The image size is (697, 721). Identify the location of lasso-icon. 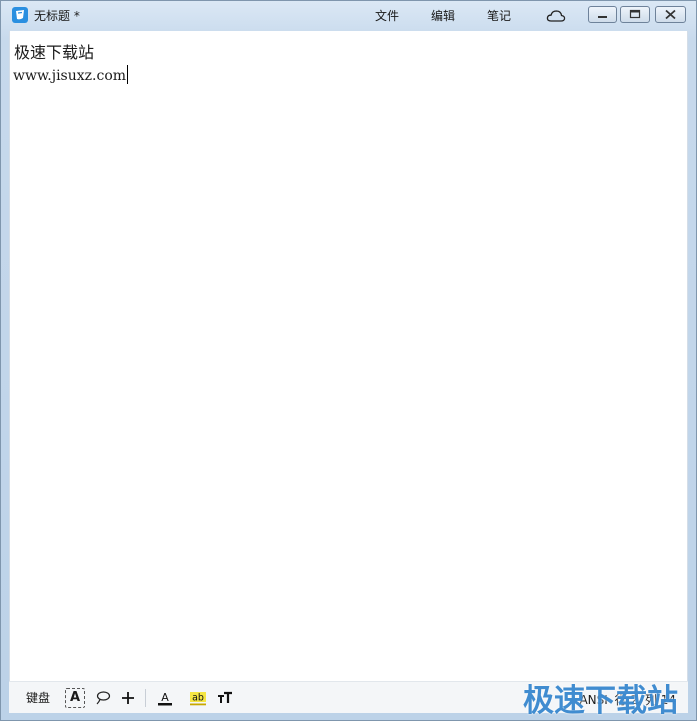
(103, 697).